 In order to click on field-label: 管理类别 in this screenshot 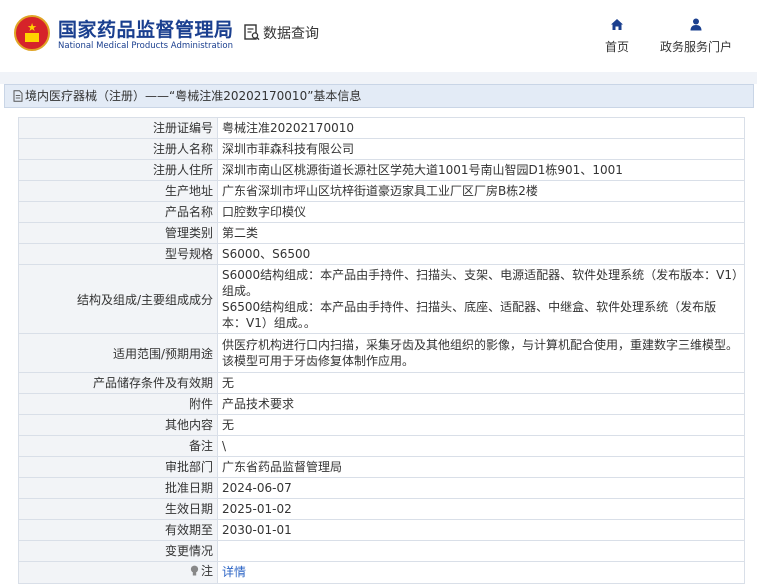, I will do `click(118, 233)`.